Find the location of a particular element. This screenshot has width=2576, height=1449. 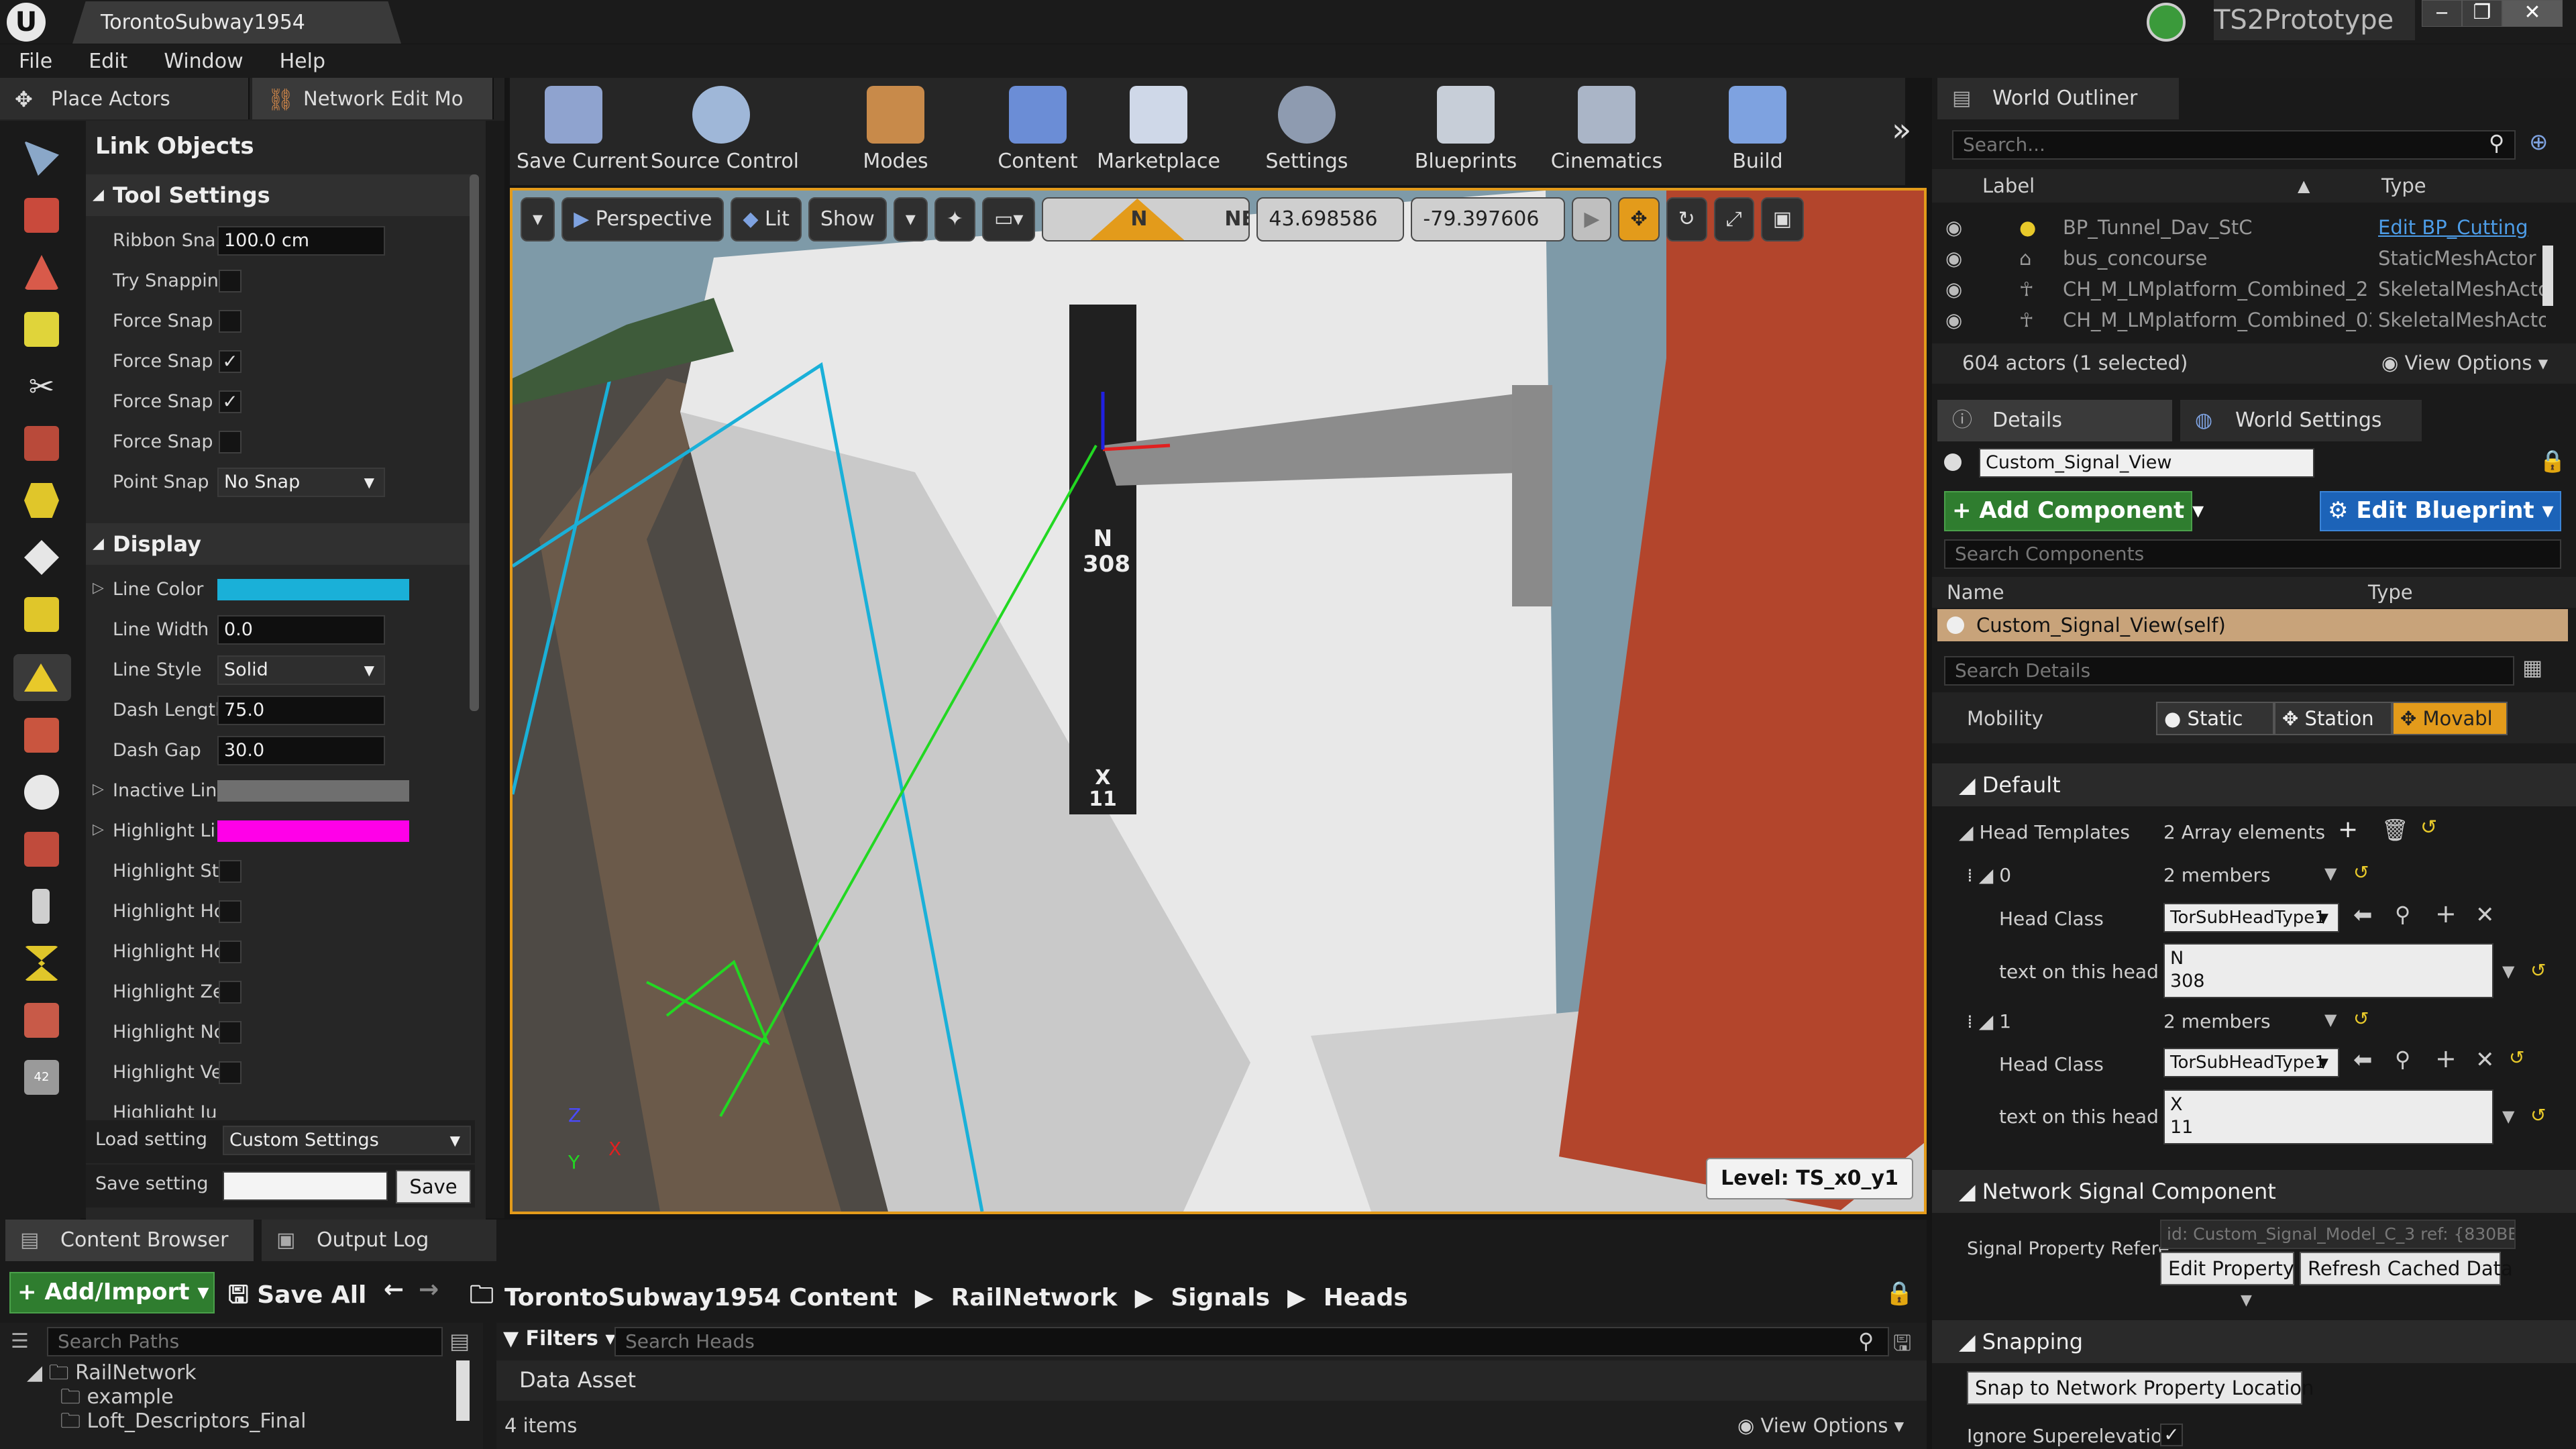

breadcrumb-item: TorontoSubway1954 Content is located at coordinates (701, 1297).